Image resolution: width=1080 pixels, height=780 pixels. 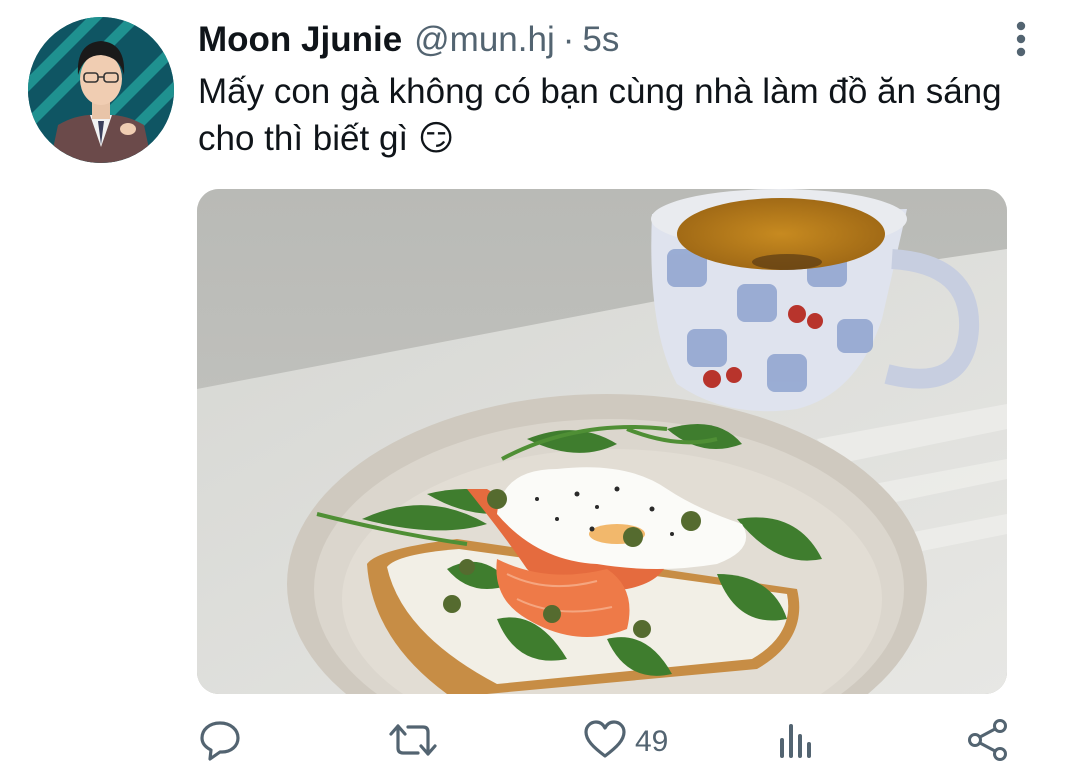 What do you see at coordinates (300, 40) in the screenshot?
I see `display-name: Moon Jjunie` at bounding box center [300, 40].